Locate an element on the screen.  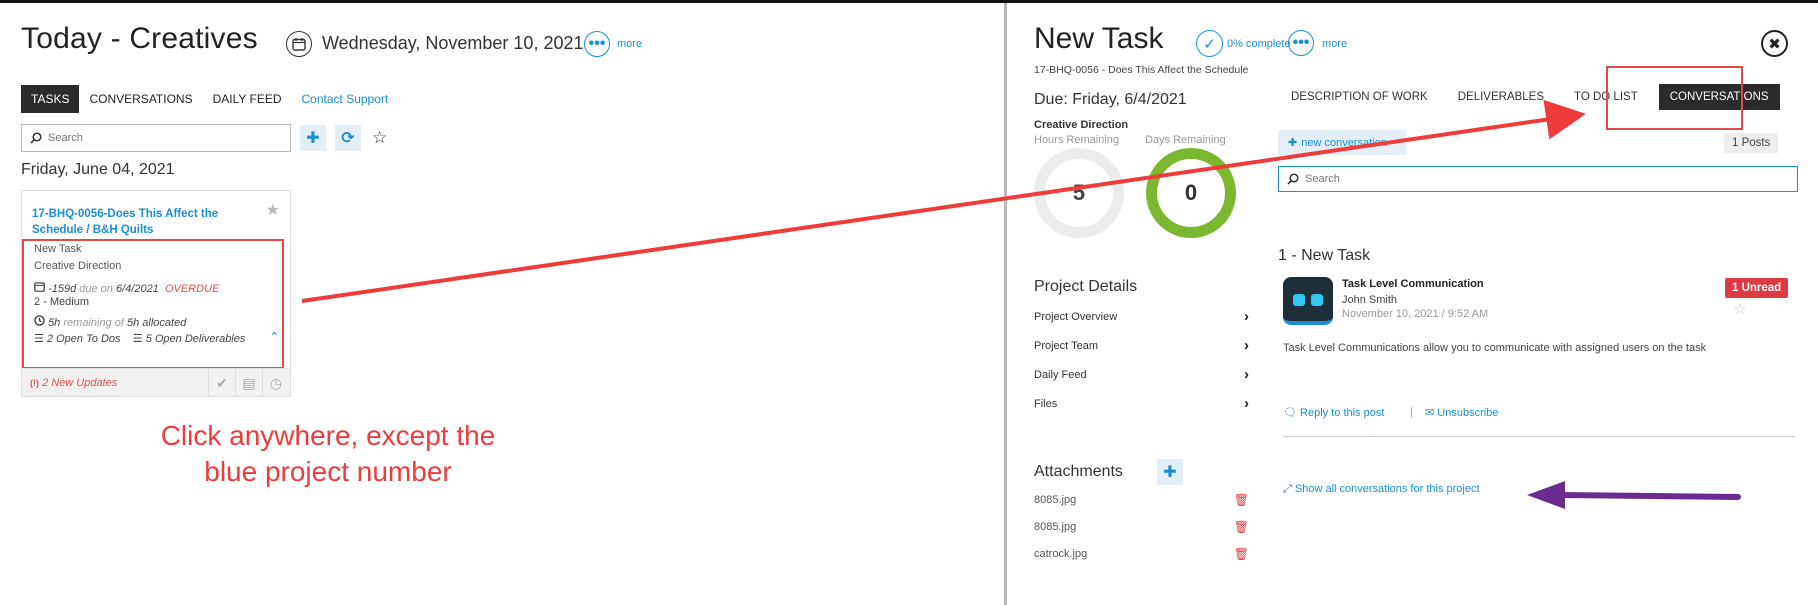
task-search is located at coordinates (156, 138).